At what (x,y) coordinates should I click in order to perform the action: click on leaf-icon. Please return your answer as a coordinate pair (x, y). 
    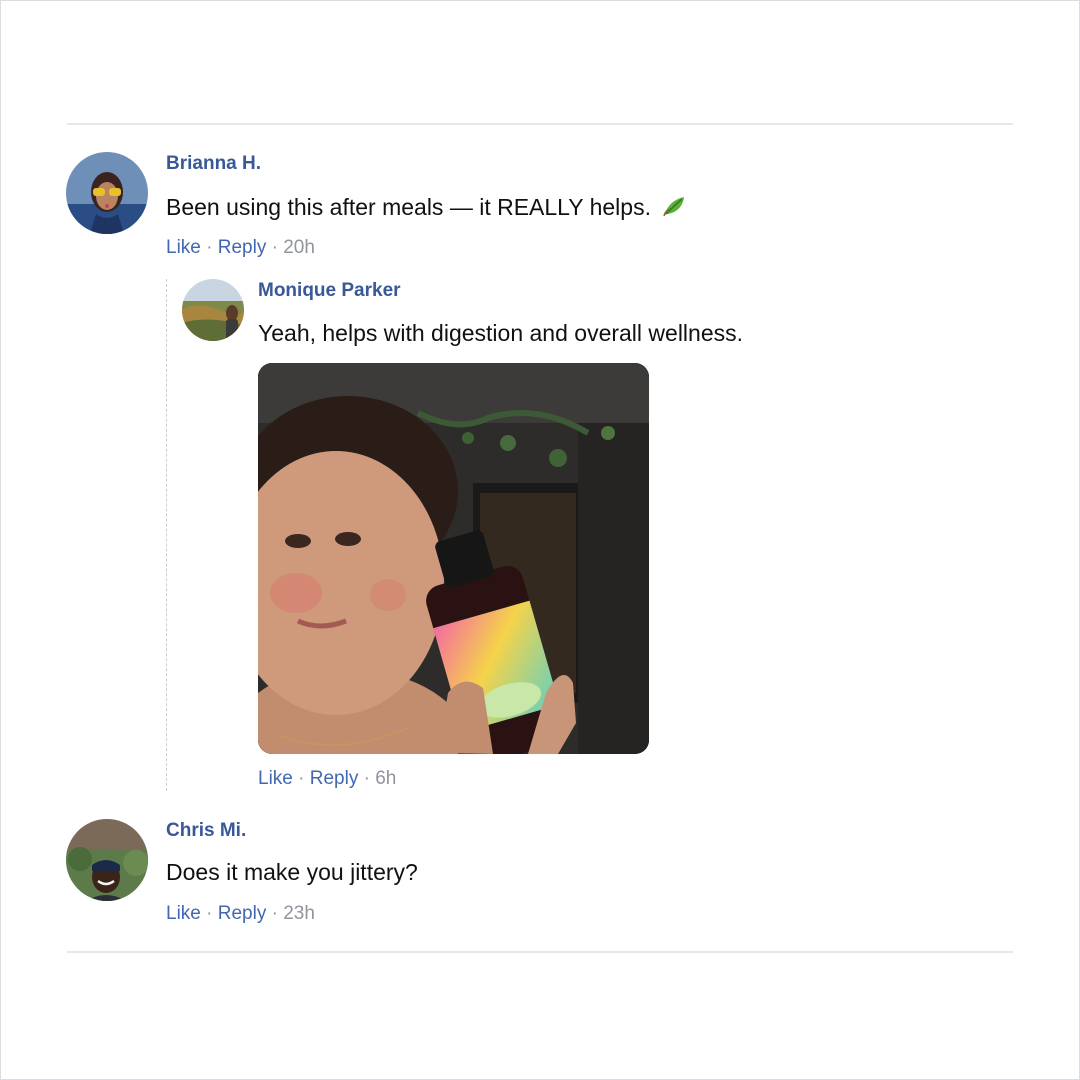
    Looking at the image, I should click on (674, 206).